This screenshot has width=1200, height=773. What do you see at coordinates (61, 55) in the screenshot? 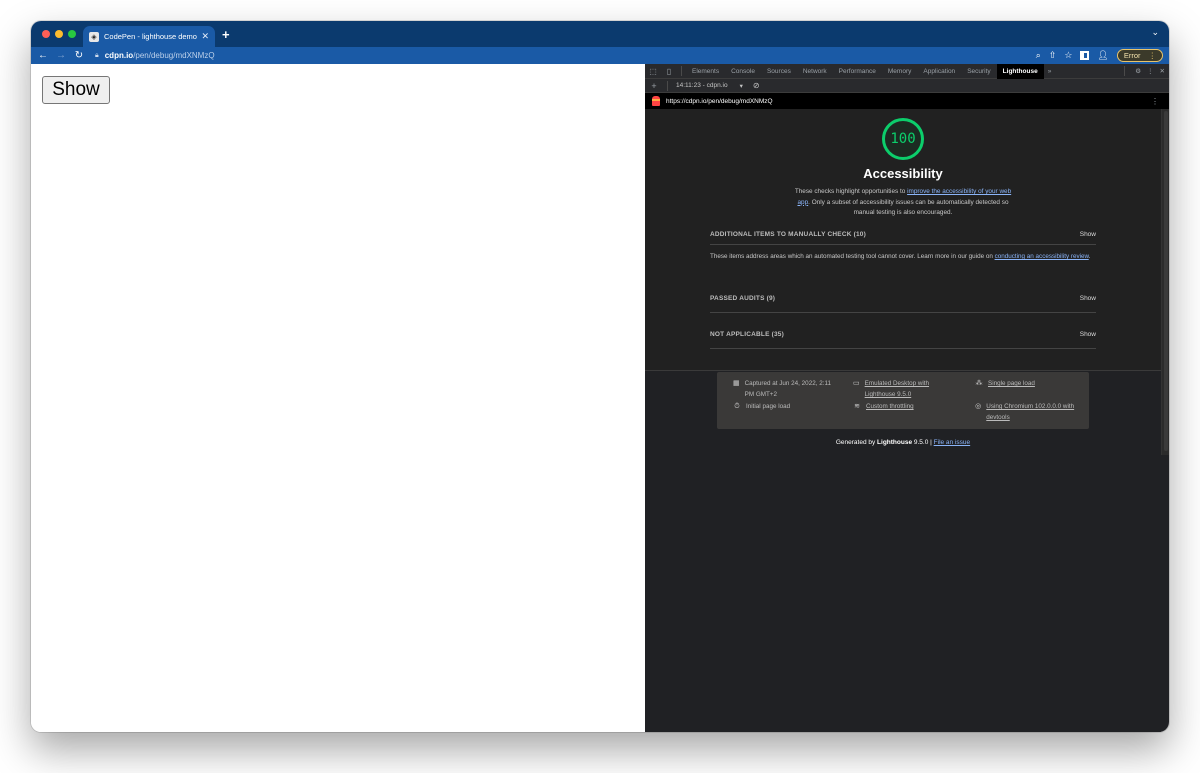
I see `forward-button: →` at bounding box center [61, 55].